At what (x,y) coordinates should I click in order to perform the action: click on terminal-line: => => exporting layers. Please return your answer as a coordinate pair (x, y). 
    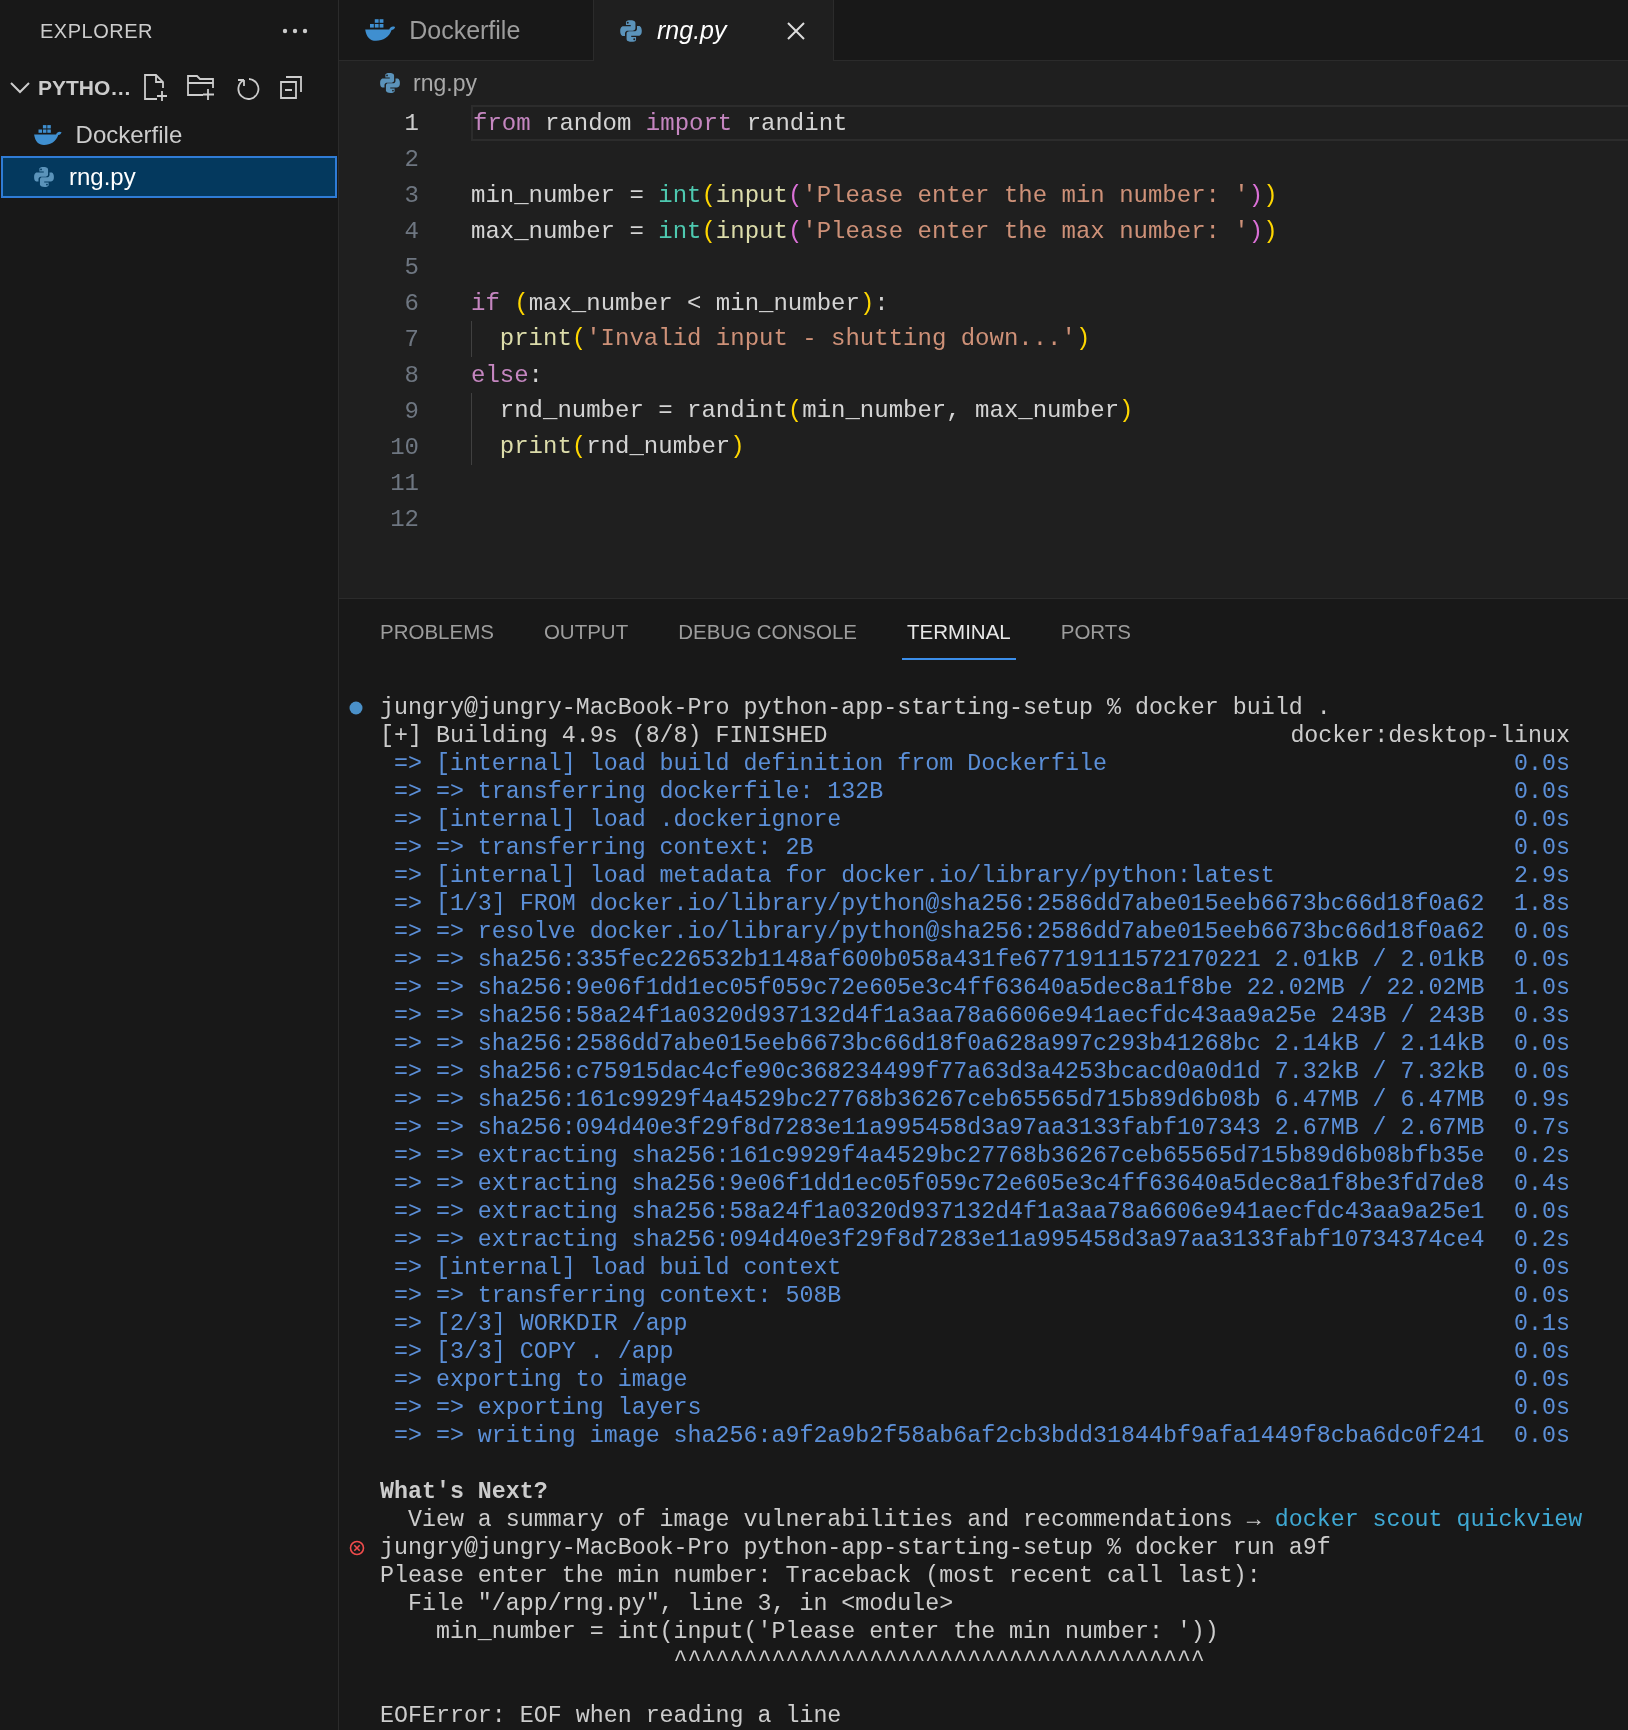
    Looking at the image, I should click on (547, 1408).